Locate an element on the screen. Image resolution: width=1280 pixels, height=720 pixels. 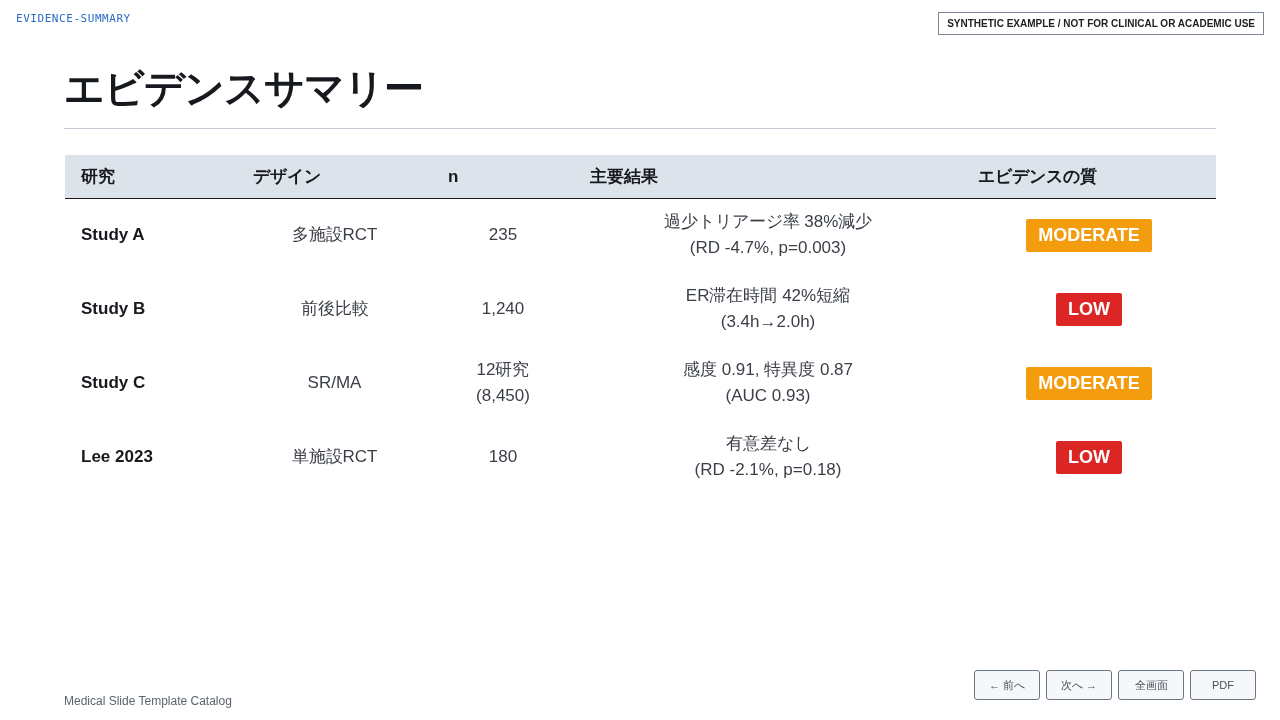
table-cell-text: 多施設RCT is located at coordinates (334, 235).